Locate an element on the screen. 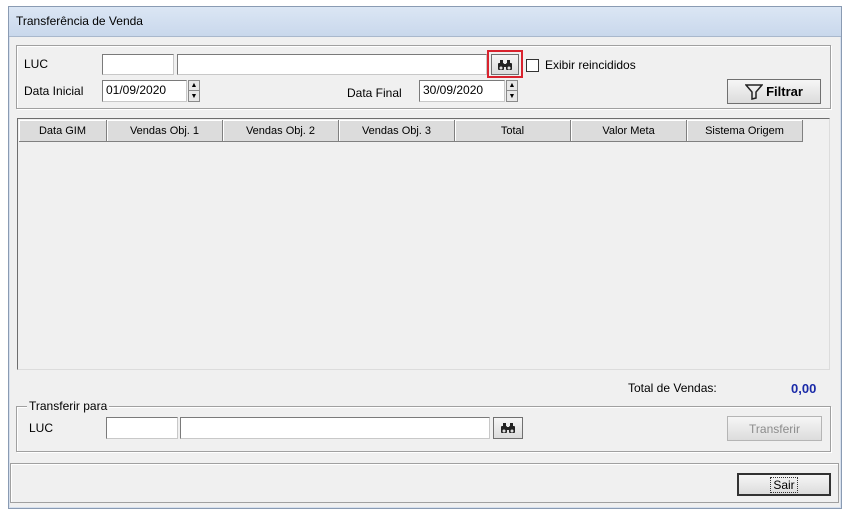 Image resolution: width=850 pixels, height=517 pixels. filtrar-button: Filtrar is located at coordinates (774, 91).